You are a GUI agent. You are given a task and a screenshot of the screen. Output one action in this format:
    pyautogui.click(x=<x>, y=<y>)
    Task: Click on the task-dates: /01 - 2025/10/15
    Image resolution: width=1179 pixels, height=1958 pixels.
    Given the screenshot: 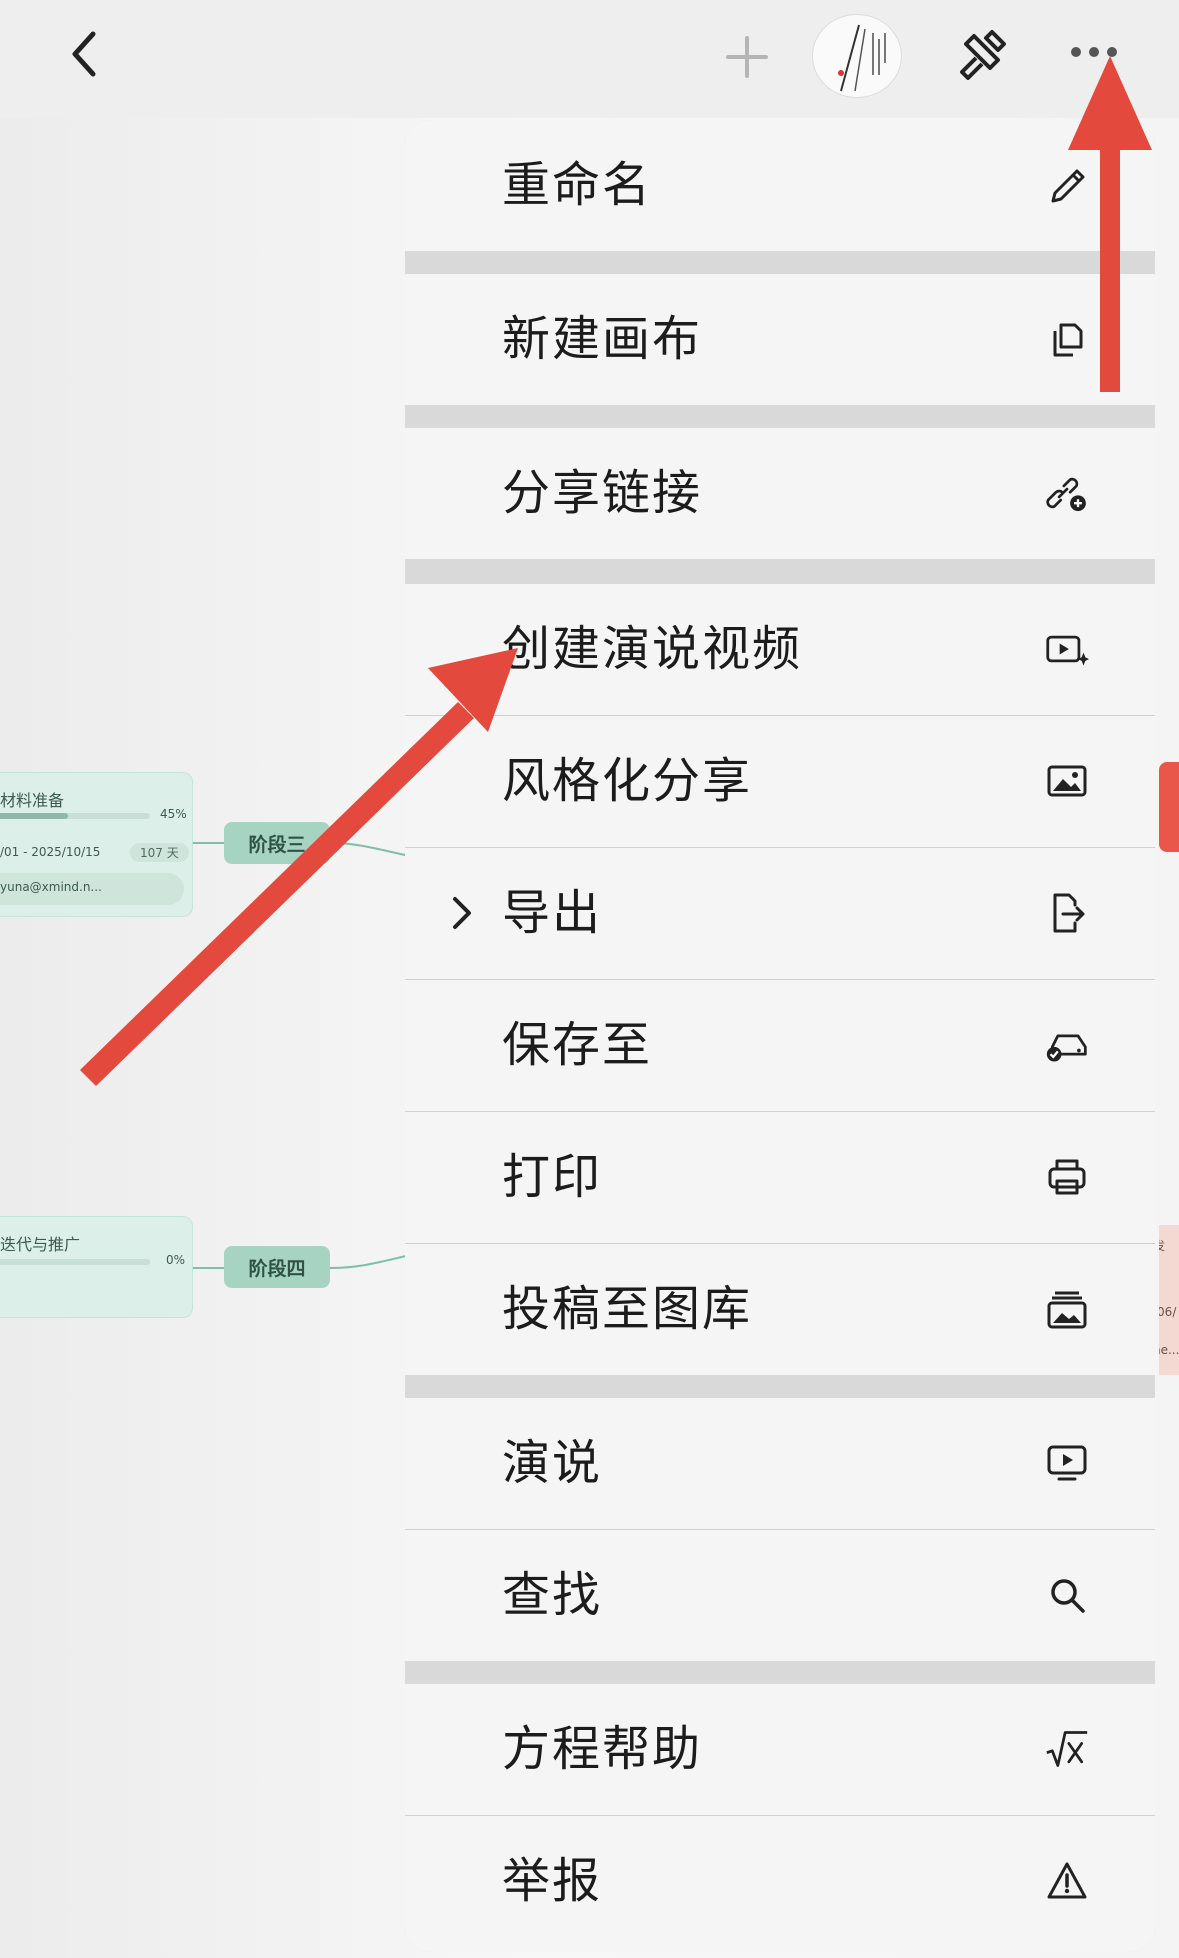 What is the action you would take?
    pyautogui.click(x=50, y=852)
    